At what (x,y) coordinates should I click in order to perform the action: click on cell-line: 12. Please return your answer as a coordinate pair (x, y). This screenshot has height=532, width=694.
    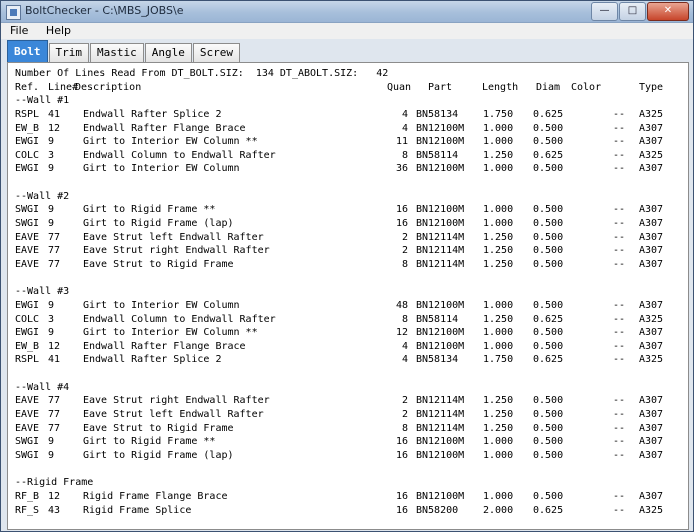
    Looking at the image, I should click on (54, 128).